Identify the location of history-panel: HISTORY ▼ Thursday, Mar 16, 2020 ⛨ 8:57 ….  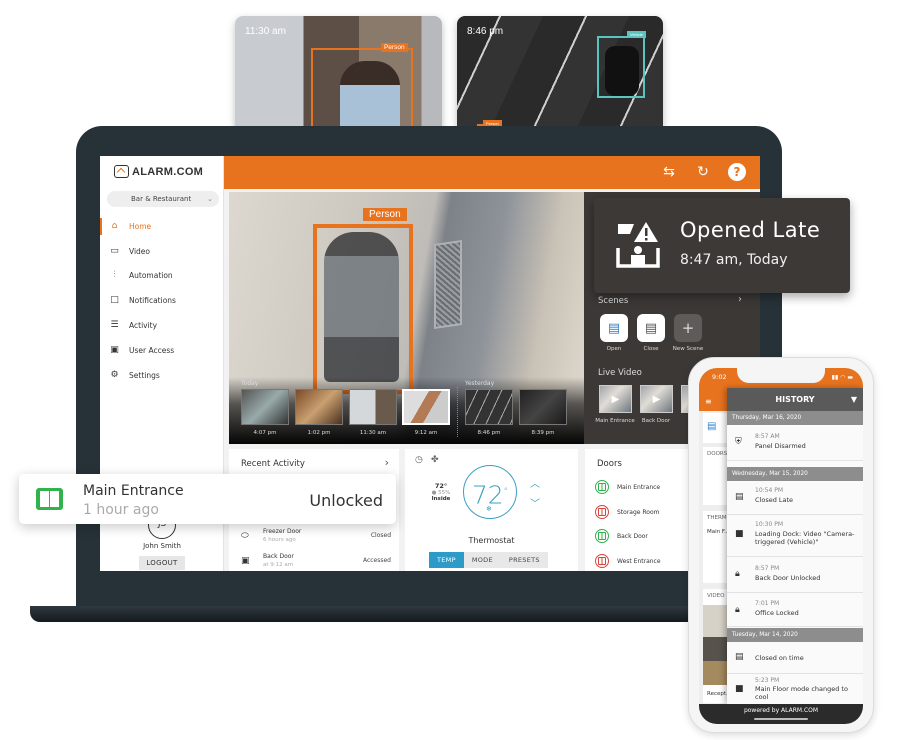
(795, 546).